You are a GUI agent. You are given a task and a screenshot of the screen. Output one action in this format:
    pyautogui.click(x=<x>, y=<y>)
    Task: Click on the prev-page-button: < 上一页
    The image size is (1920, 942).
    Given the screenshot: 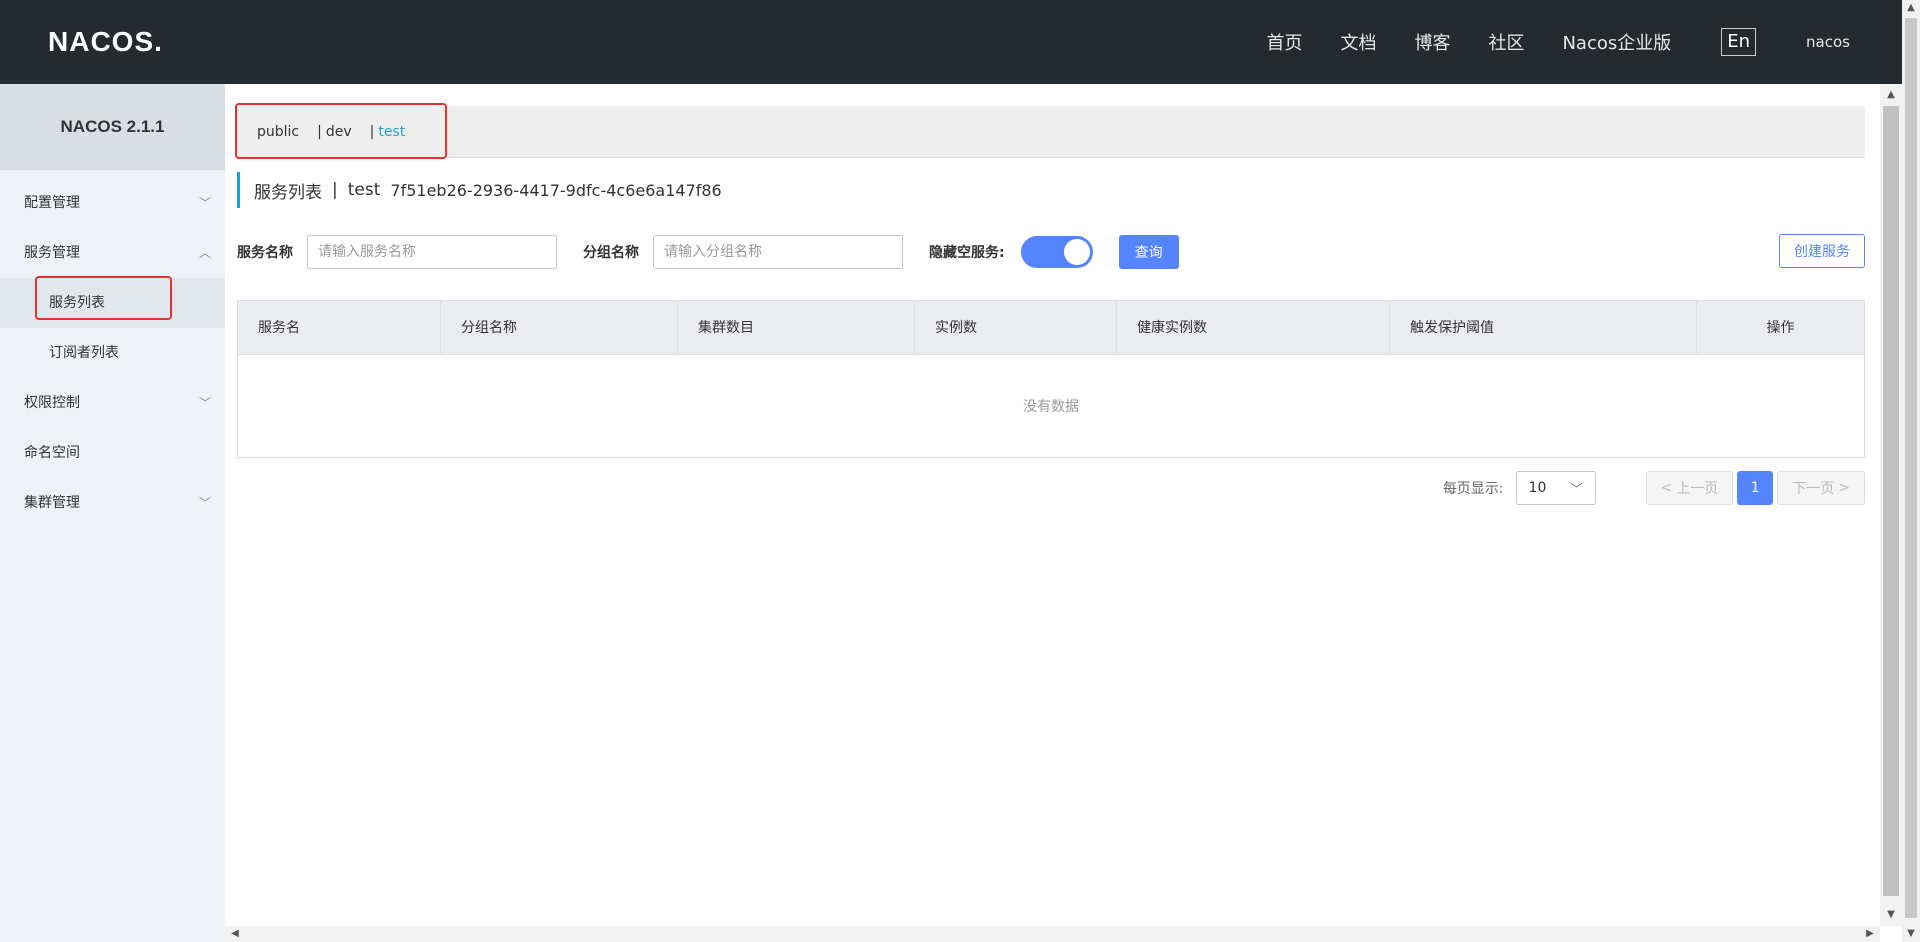 What is the action you would take?
    pyautogui.click(x=1689, y=488)
    